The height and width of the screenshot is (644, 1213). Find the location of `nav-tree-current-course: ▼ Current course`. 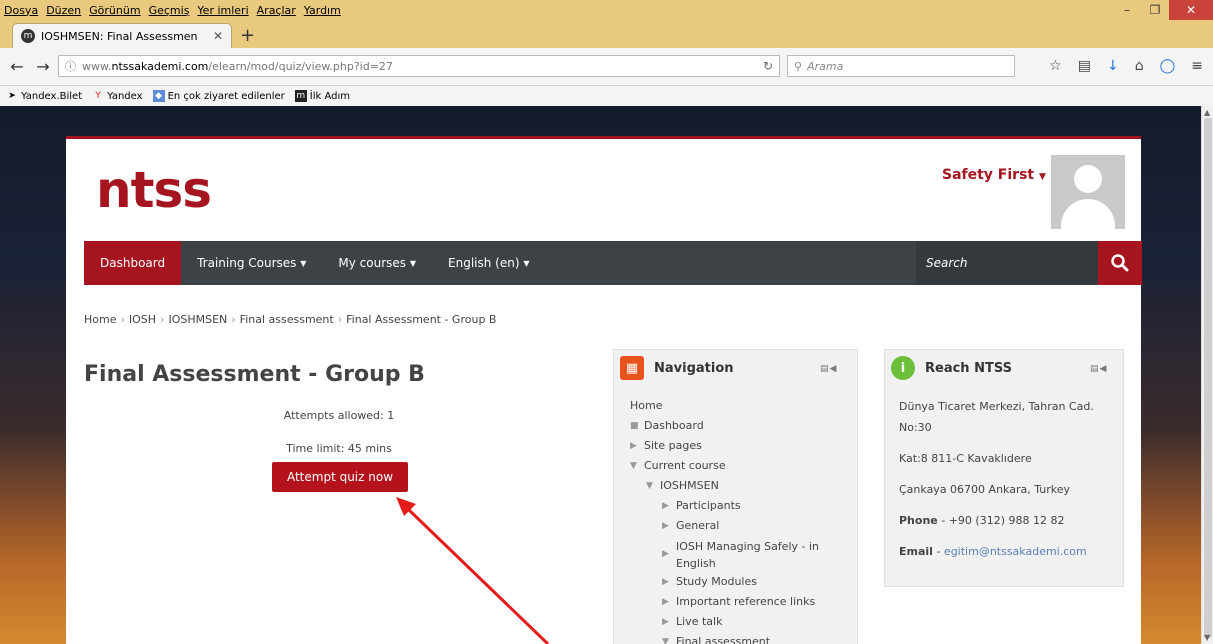

nav-tree-current-course: ▼ Current course is located at coordinates (724, 466).